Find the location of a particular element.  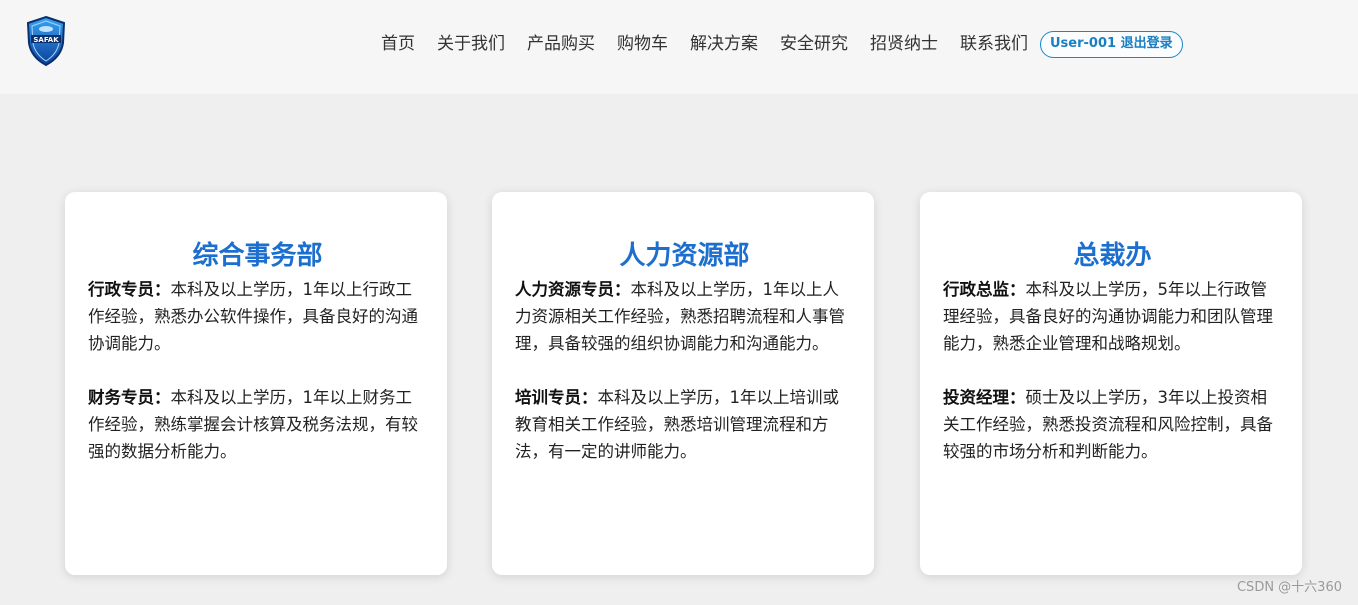

job-role: 投资经理： is located at coordinates (984, 397).